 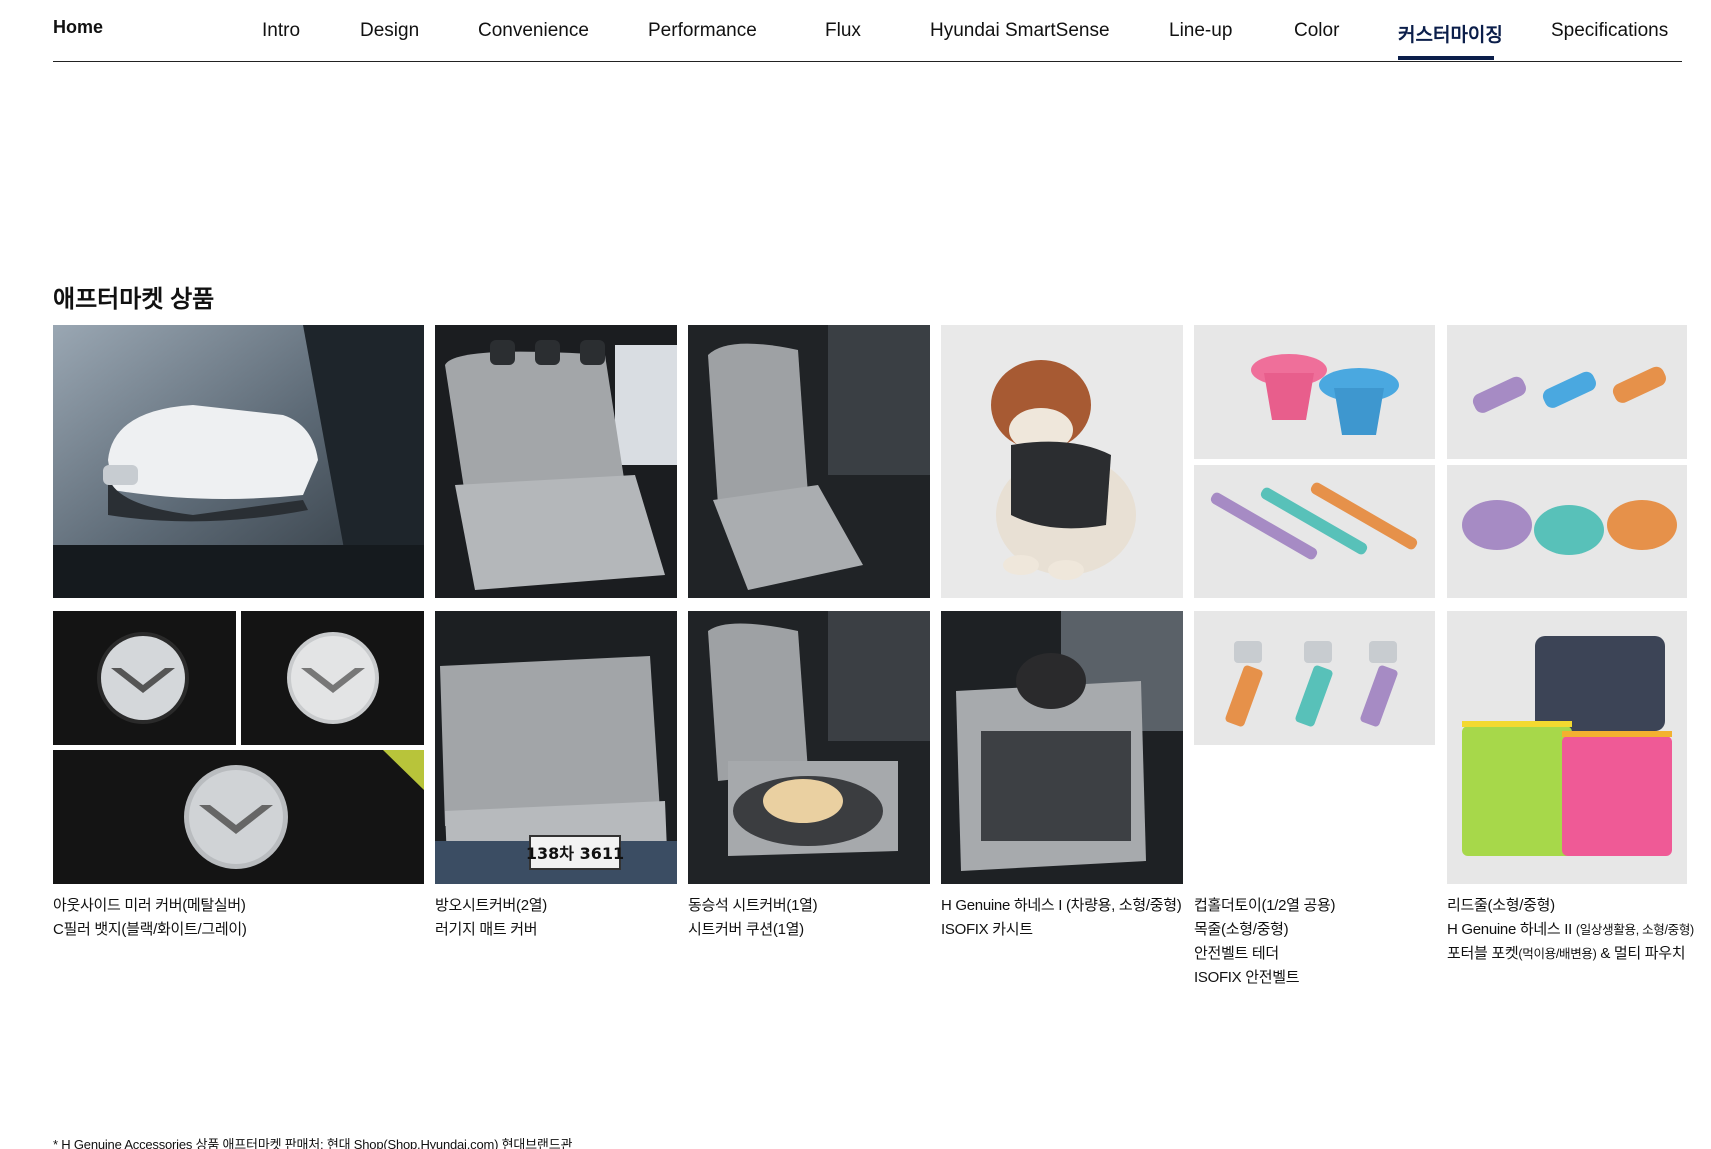 What do you see at coordinates (1241, 929) in the screenshot?
I see `caption-line: 목줄(소형/중형)` at bounding box center [1241, 929].